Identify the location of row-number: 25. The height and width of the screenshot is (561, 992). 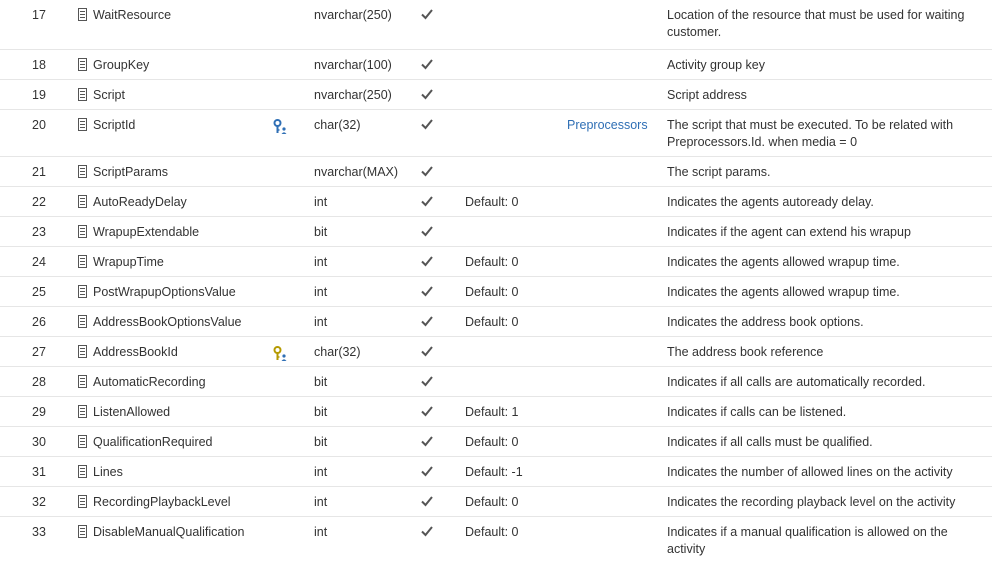
(39, 292).